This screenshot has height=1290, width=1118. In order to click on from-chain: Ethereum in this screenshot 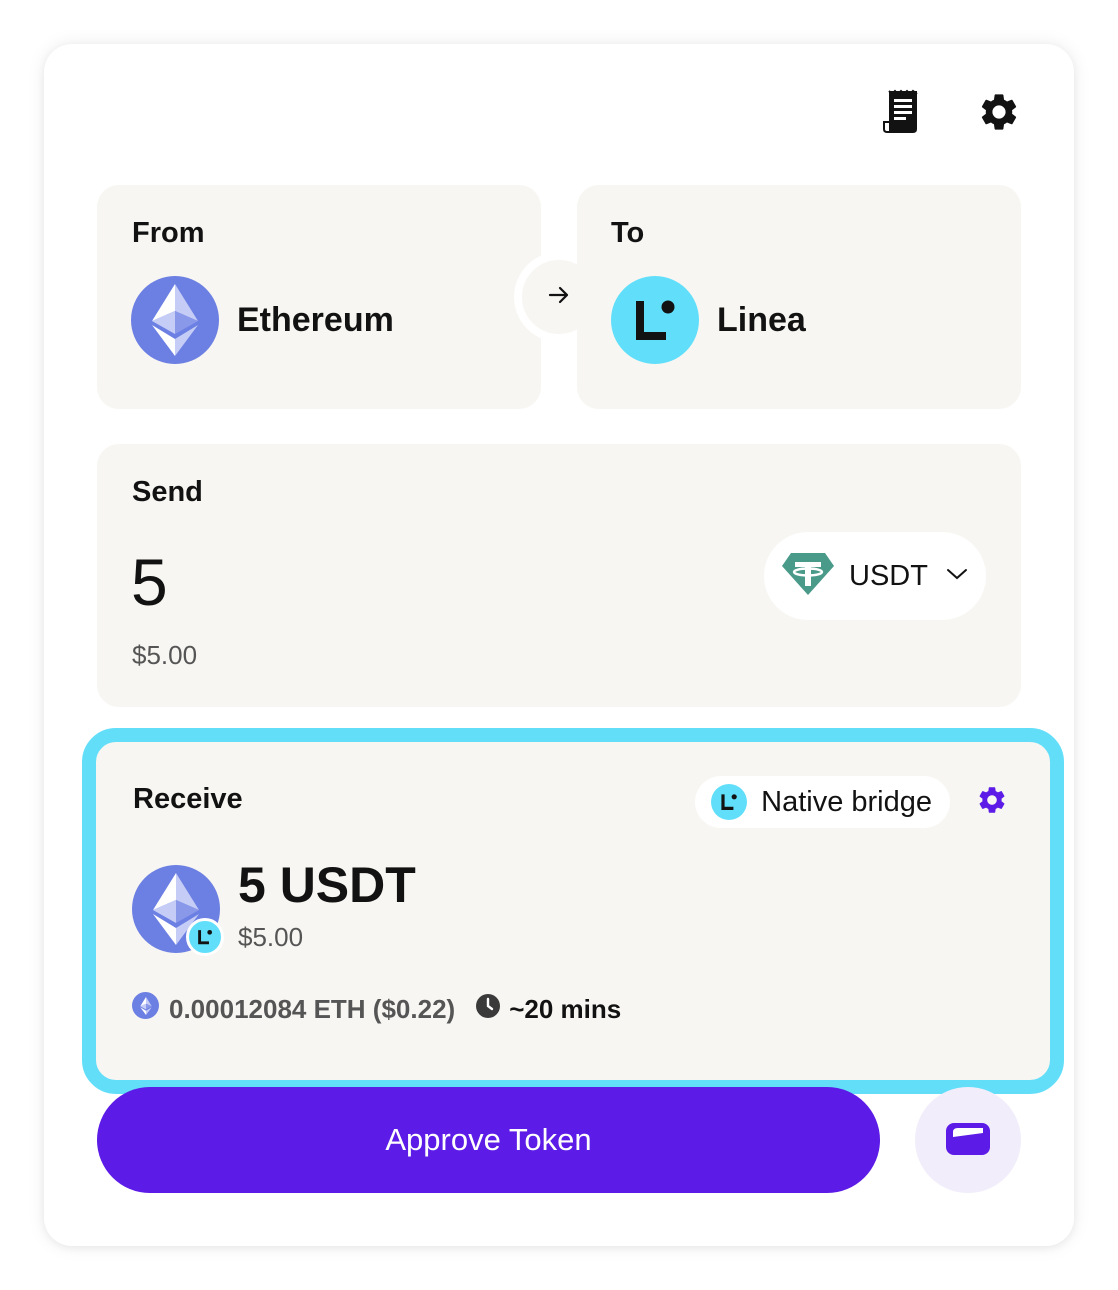, I will do `click(262, 320)`.